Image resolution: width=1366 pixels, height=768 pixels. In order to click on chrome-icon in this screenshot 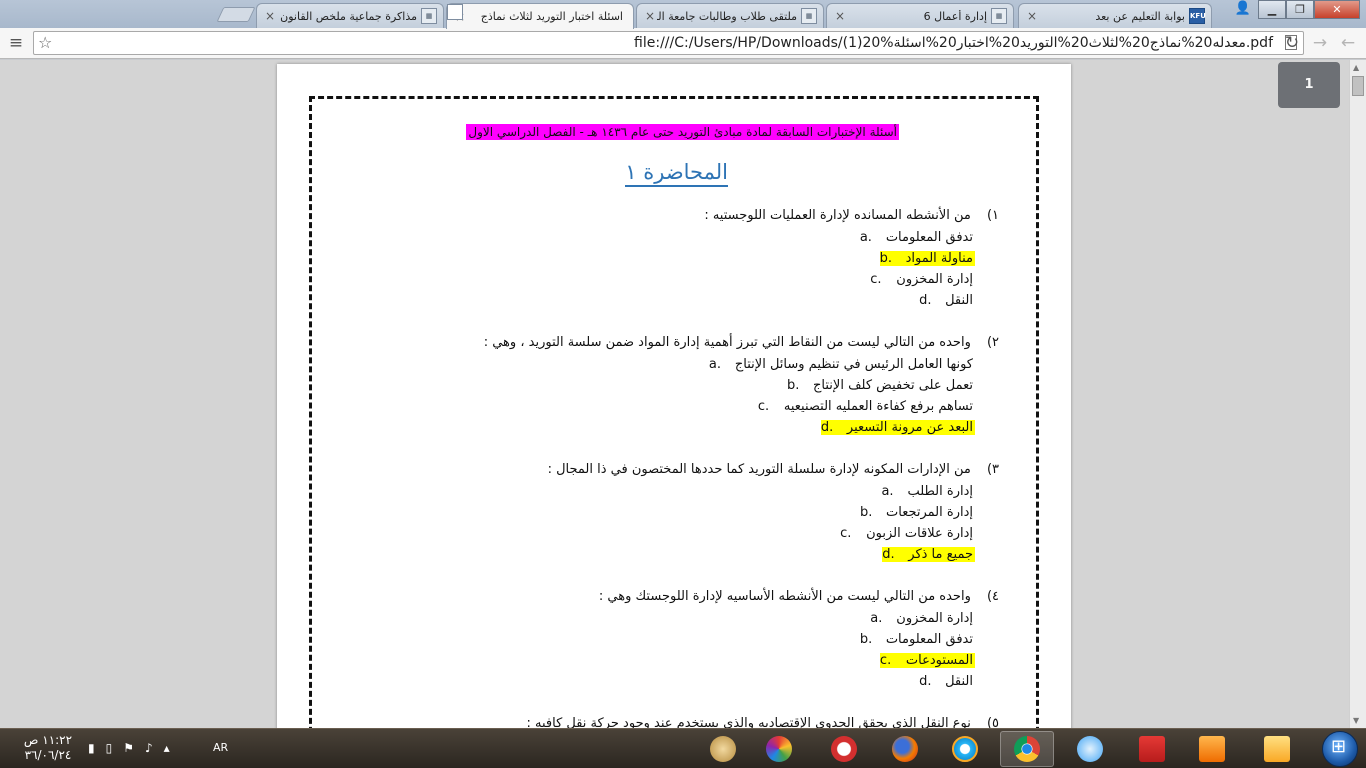, I will do `click(1027, 749)`.